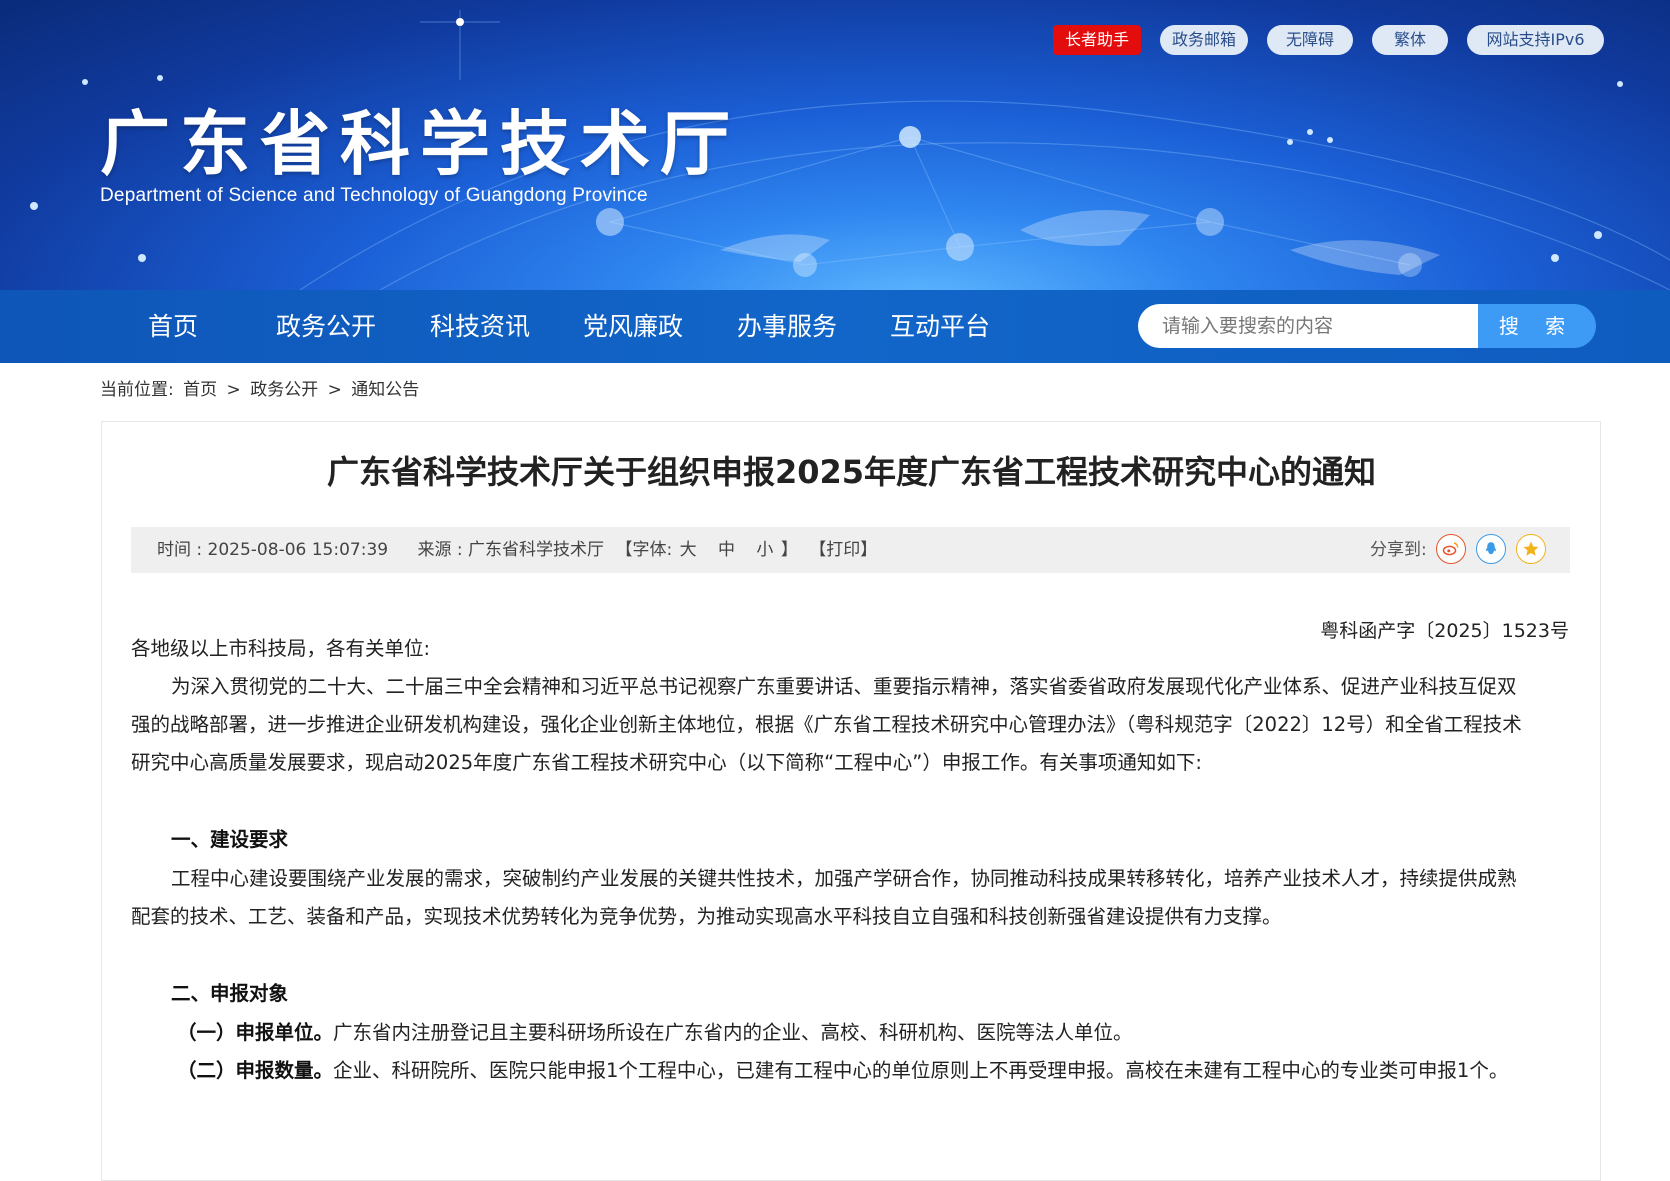 The height and width of the screenshot is (1181, 1670). I want to click on section-heading-applicants: 二、申报对象, so click(230, 993).